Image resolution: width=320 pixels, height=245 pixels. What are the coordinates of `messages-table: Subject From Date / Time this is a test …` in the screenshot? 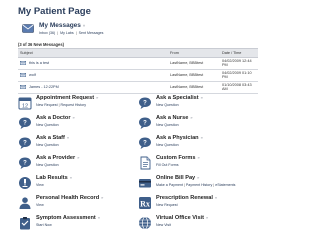 It's located at (138, 71).